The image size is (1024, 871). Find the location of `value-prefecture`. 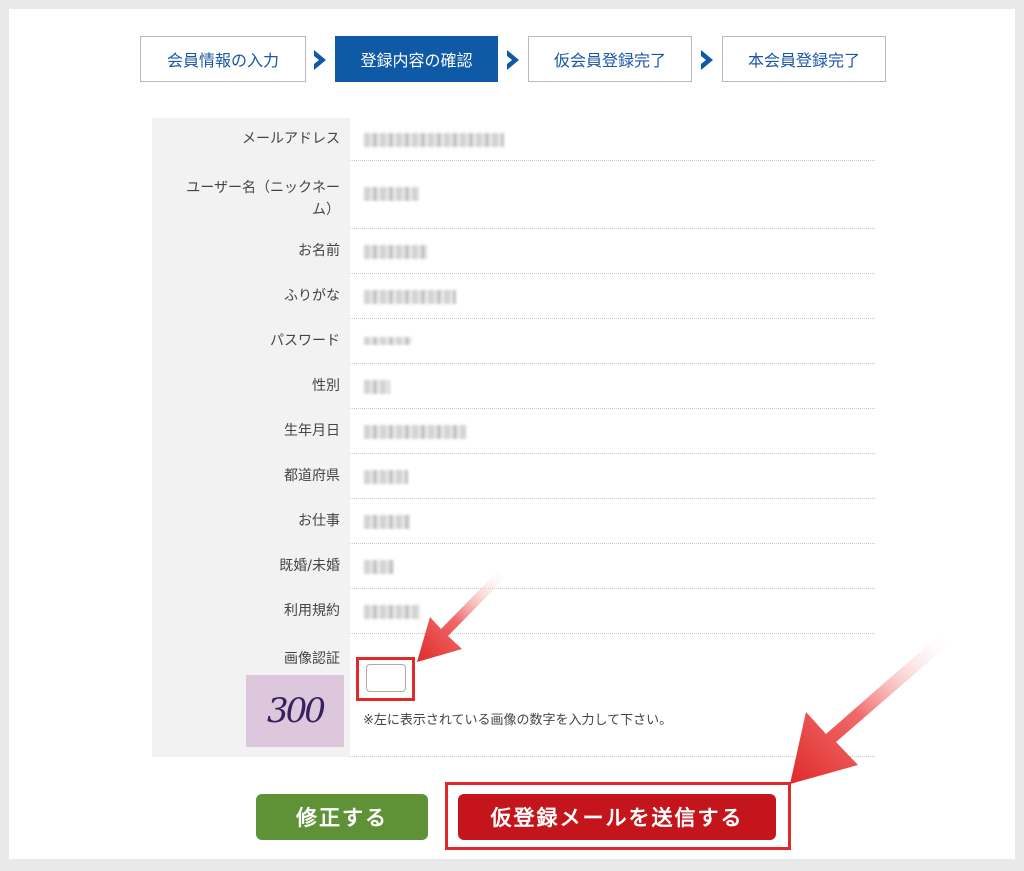

value-prefecture is located at coordinates (612, 476).